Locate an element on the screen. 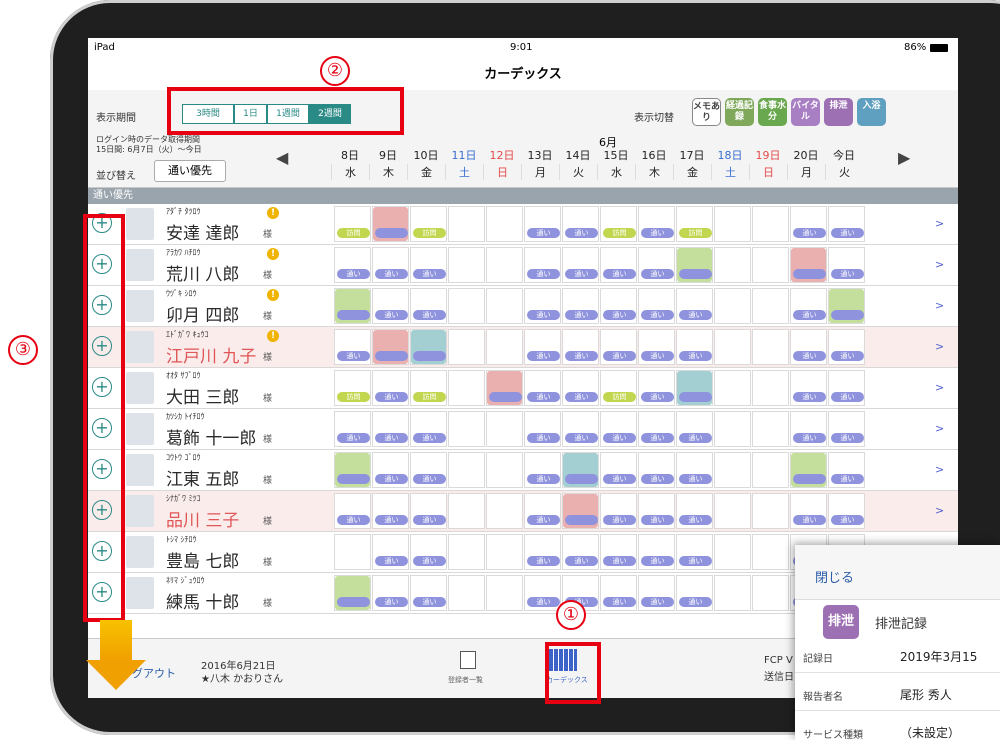 This screenshot has width=1000, height=740. sort-button: 通い優先 is located at coordinates (190, 171).